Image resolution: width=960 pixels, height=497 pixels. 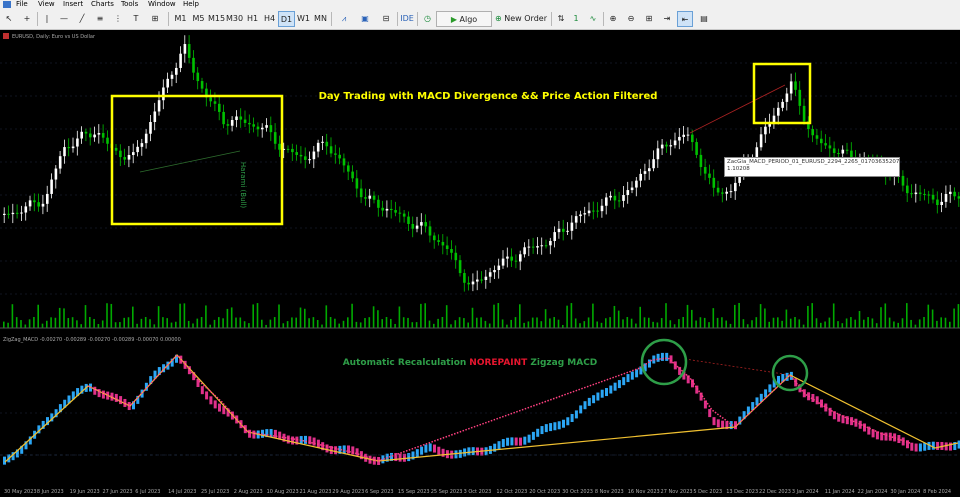 I want to click on menu-window: Window, so click(x=162, y=4).